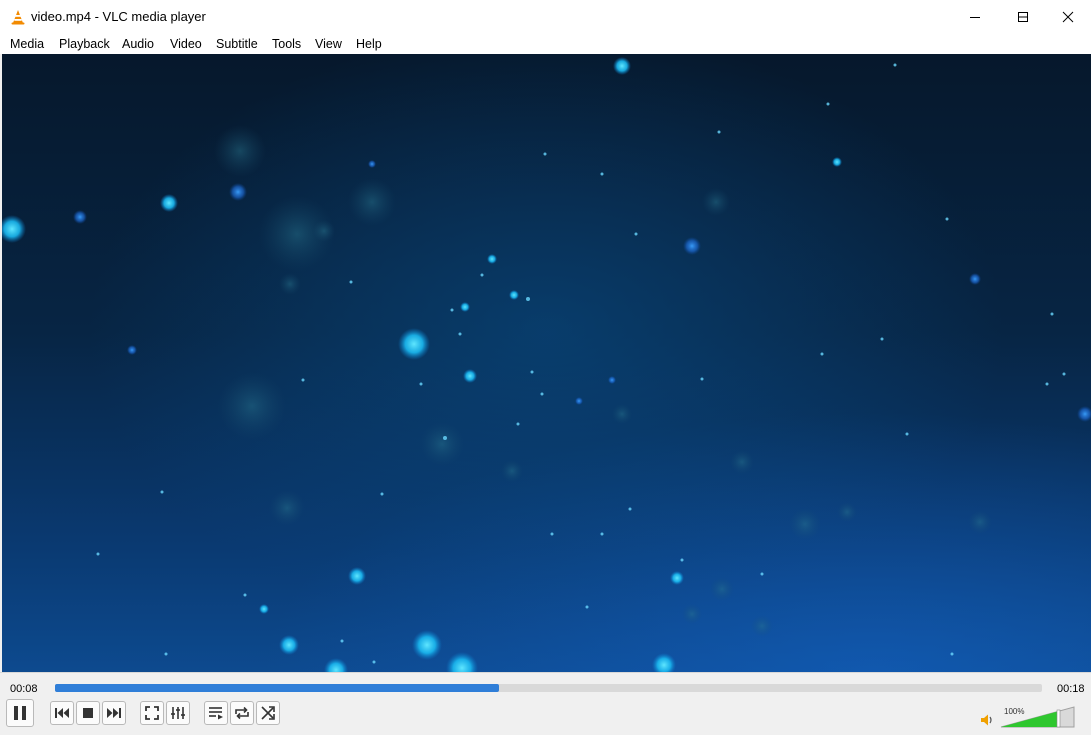 The height and width of the screenshot is (735, 1091). Describe the element at coordinates (328, 44) in the screenshot. I see `menu-view: View` at that location.